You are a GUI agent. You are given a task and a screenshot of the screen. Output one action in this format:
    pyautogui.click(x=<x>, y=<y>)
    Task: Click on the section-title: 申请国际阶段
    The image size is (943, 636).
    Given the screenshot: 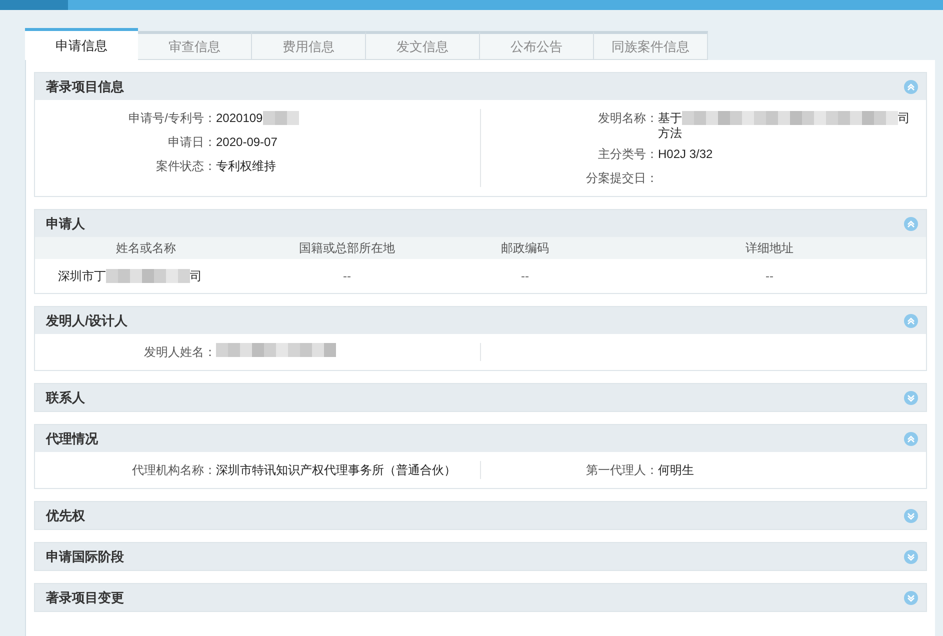 What is the action you would take?
    pyautogui.click(x=85, y=557)
    